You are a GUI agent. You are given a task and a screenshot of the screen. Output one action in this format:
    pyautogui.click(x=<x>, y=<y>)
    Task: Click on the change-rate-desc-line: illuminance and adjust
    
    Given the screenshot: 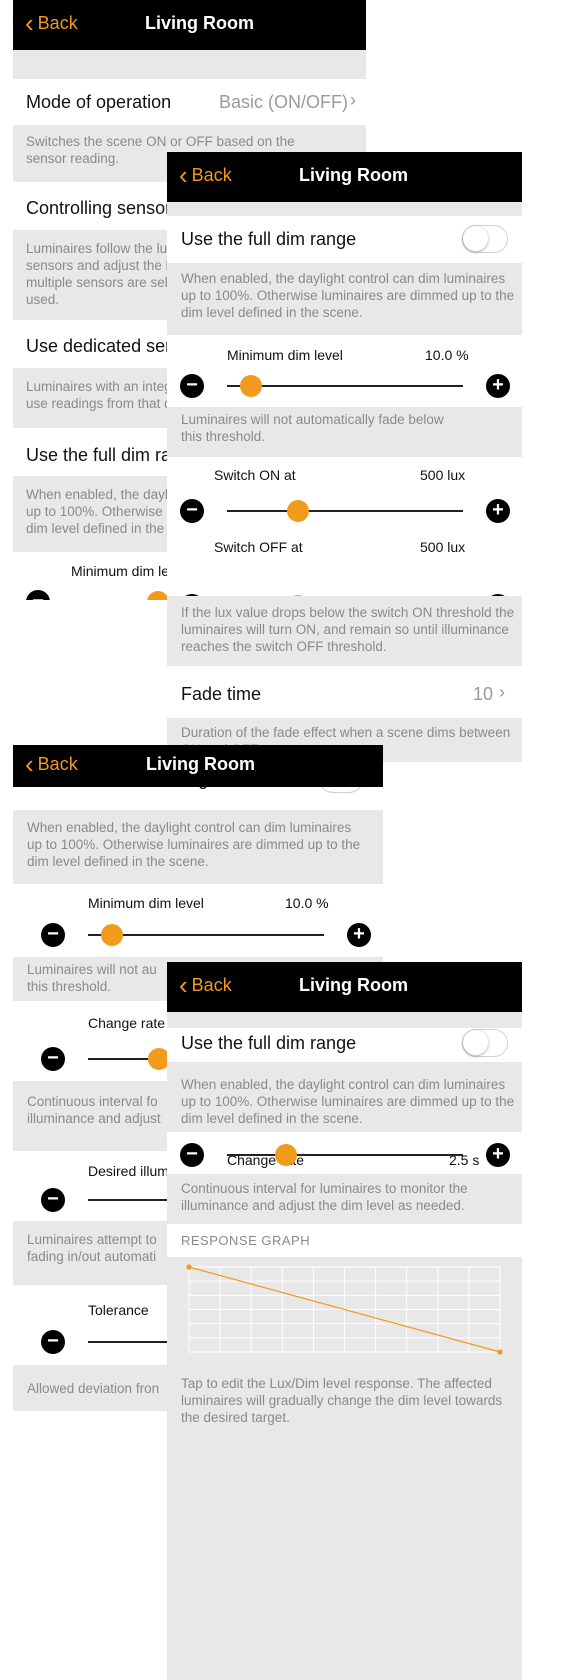 What is the action you would take?
    pyautogui.click(x=94, y=1118)
    